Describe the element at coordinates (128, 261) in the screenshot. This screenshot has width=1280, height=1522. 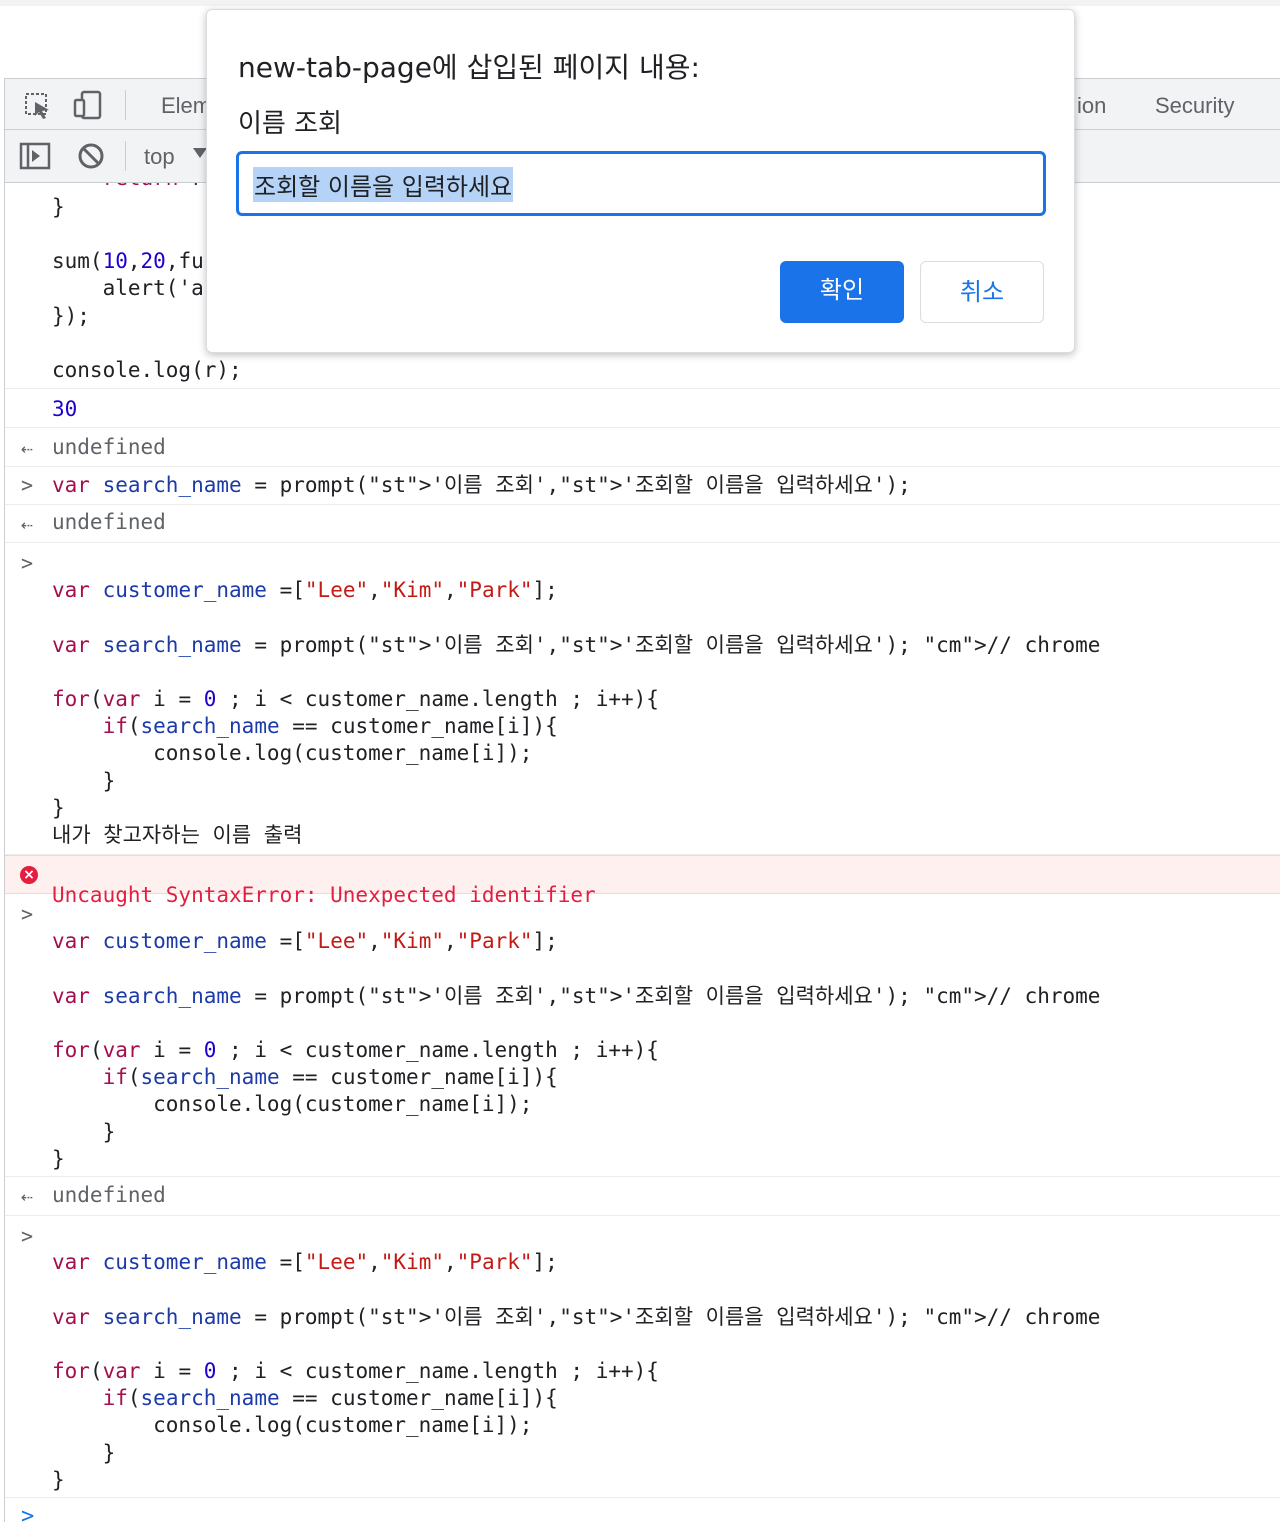
I see `code-line: sum(10,20,fu` at that location.